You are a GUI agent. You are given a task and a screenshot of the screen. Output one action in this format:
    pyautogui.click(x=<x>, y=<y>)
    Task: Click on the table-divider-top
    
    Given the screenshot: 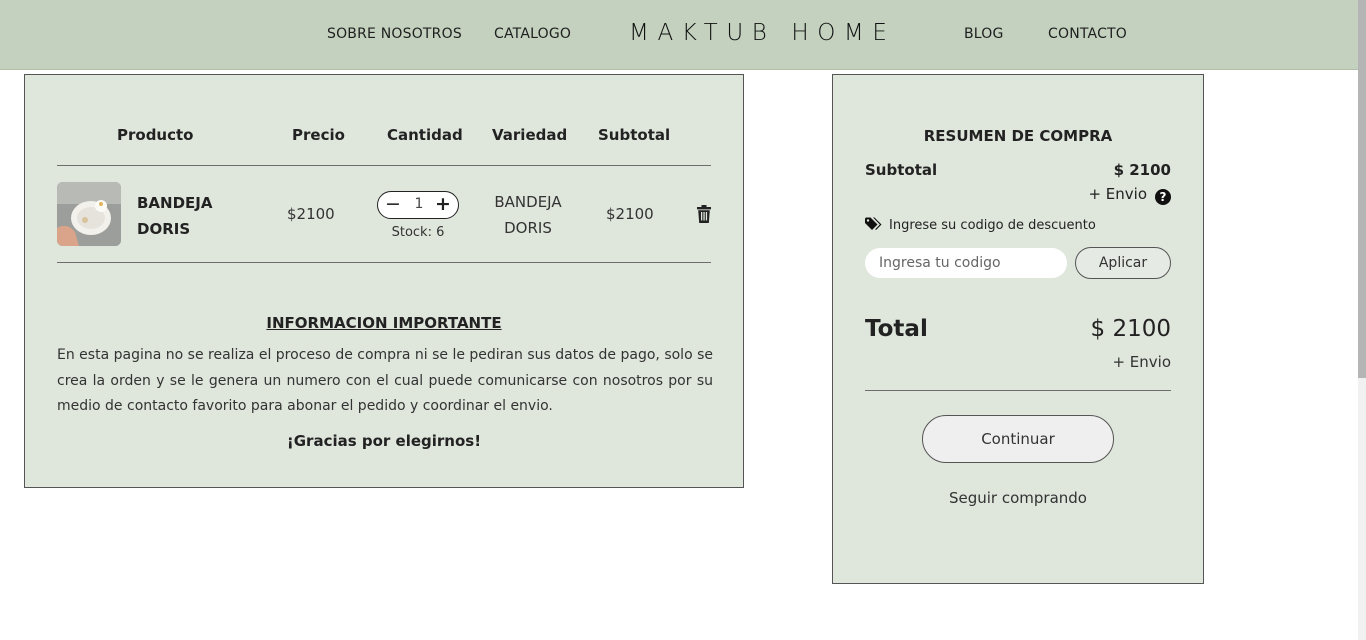 What is the action you would take?
    pyautogui.click(x=384, y=165)
    